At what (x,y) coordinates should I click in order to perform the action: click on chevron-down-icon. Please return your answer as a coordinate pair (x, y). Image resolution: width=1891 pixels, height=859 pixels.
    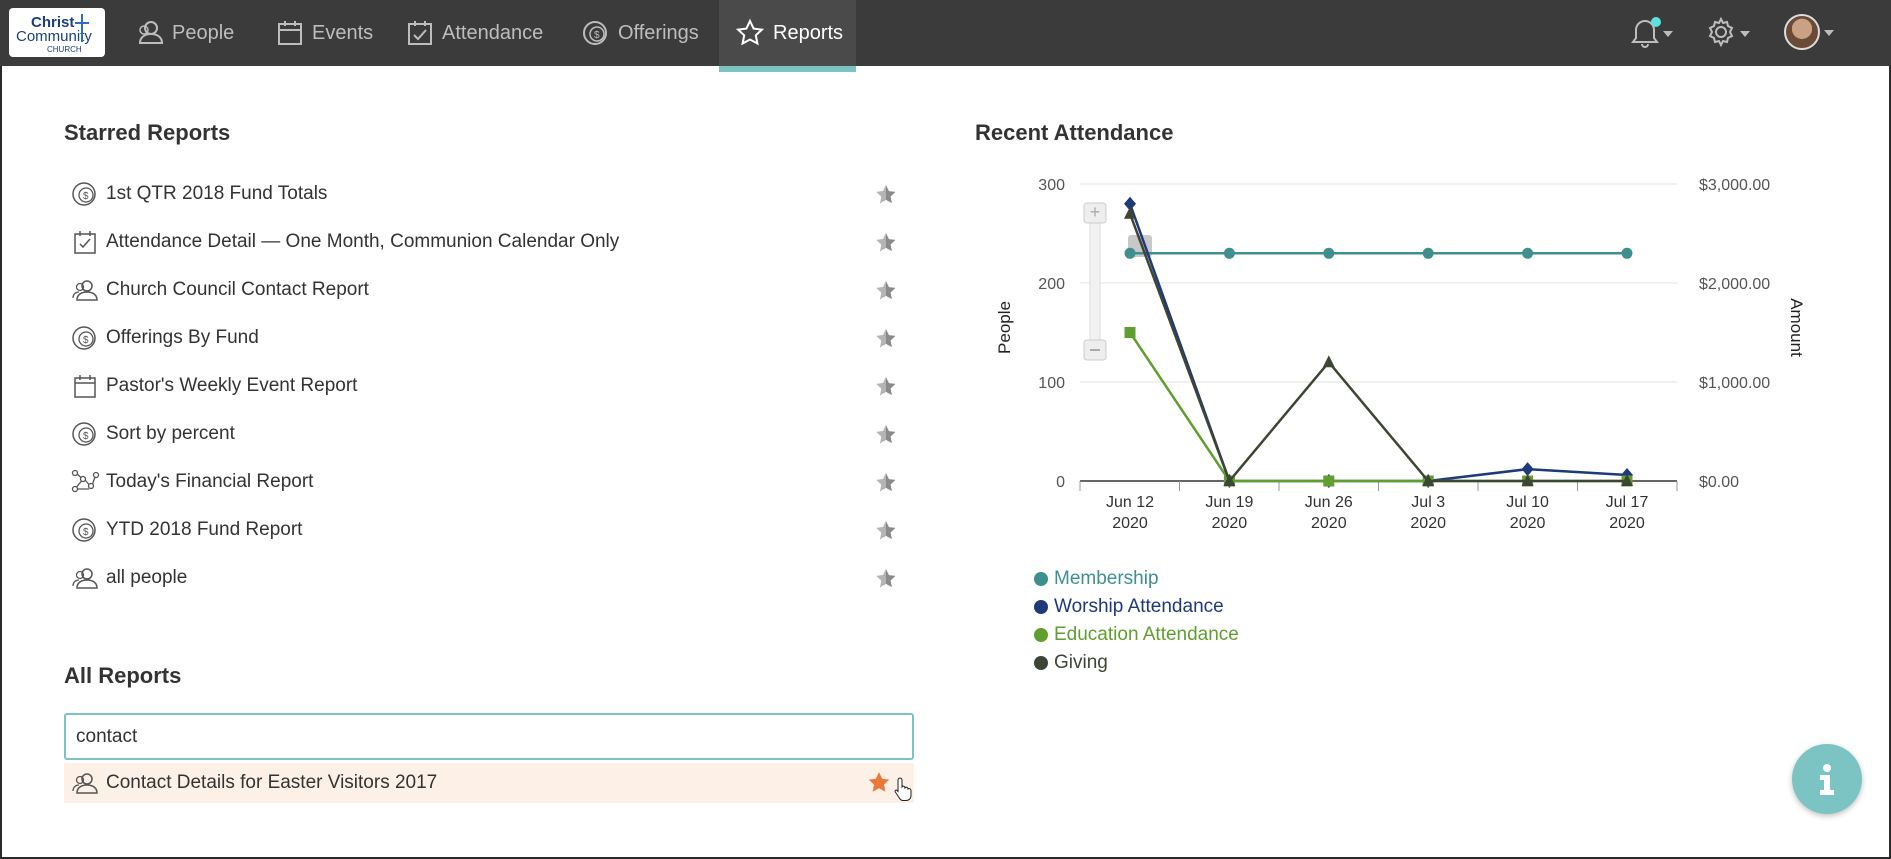
    Looking at the image, I should click on (1745, 34).